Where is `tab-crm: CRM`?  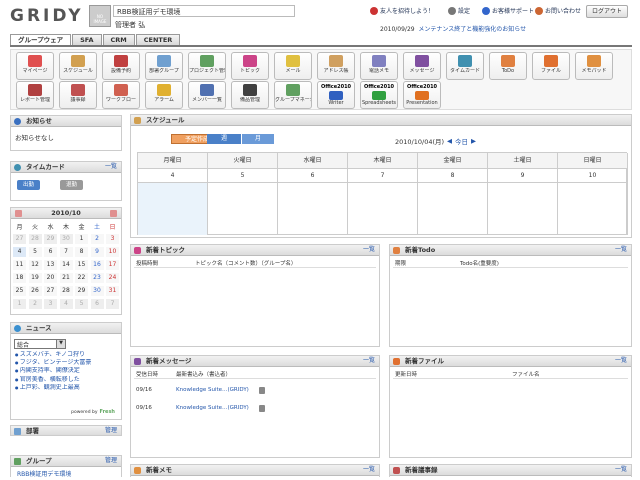
tab-crm: CRM is located at coordinates (118, 39).